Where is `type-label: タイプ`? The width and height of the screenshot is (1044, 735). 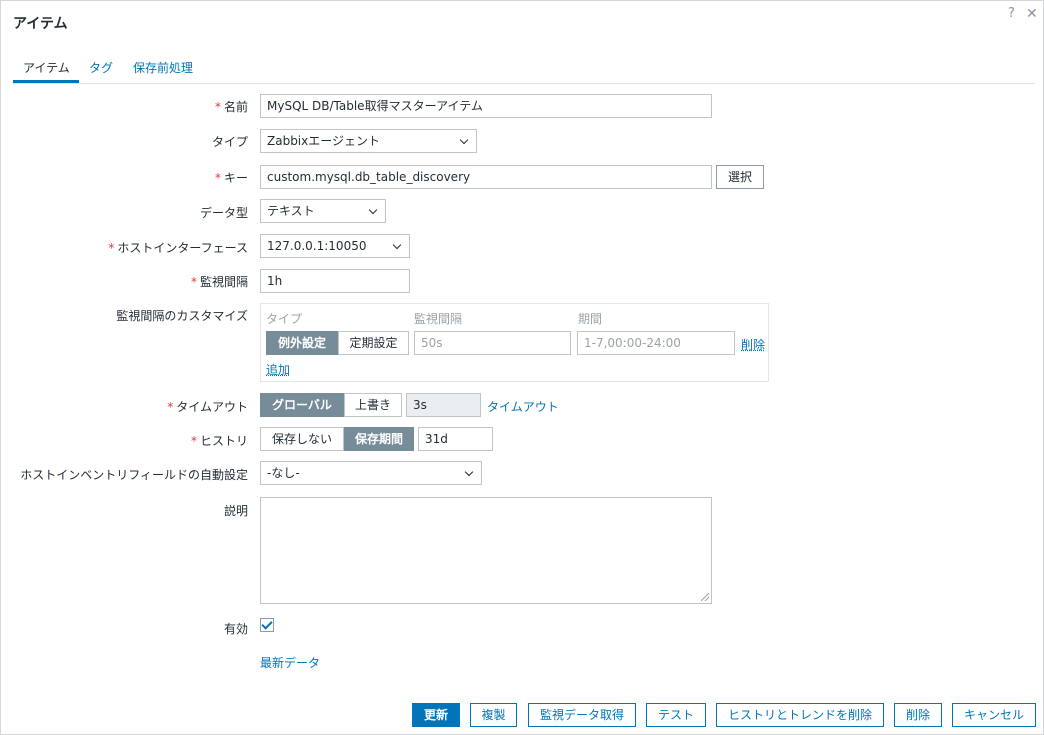 type-label: タイプ is located at coordinates (229, 142).